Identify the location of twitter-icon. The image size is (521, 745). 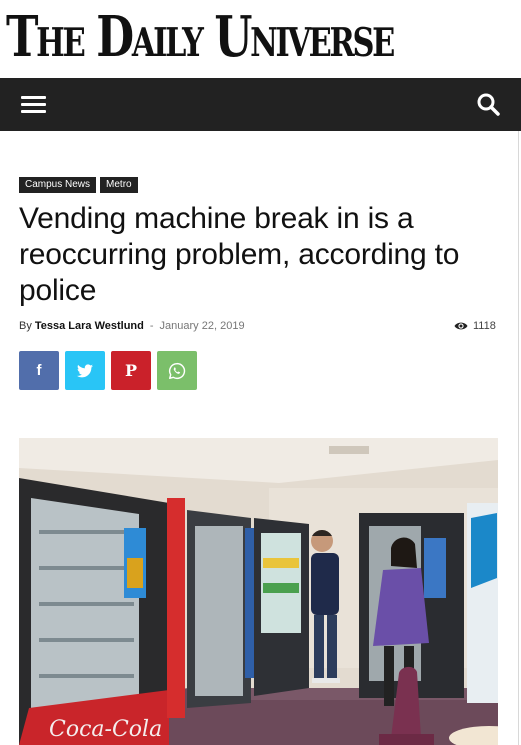
(85, 370).